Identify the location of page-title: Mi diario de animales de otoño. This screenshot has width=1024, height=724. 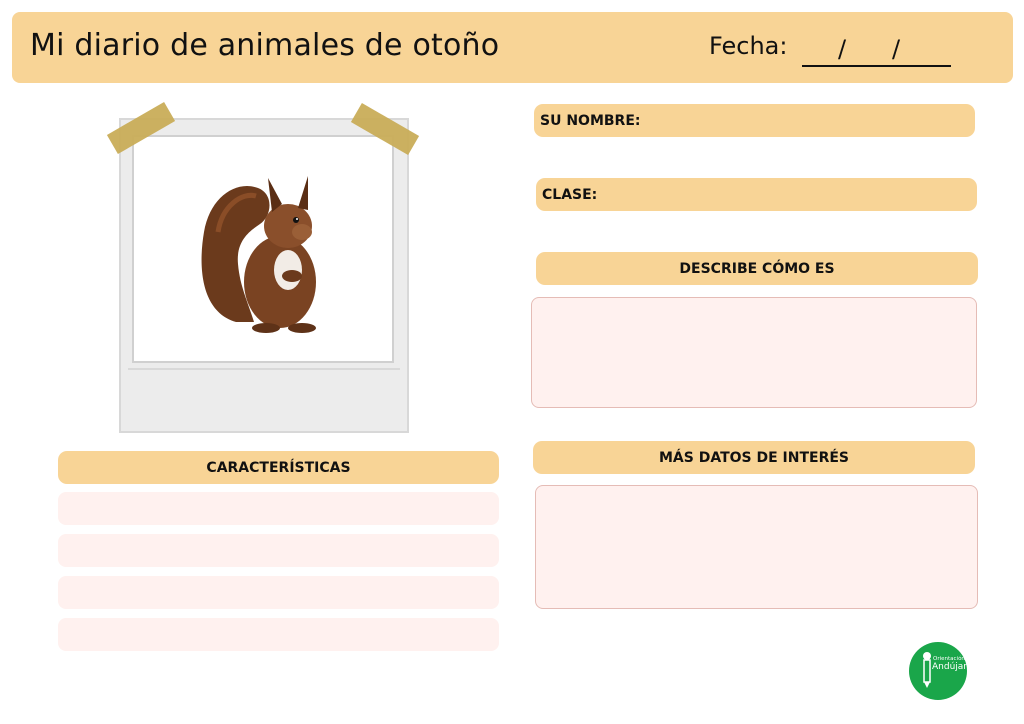
(265, 45).